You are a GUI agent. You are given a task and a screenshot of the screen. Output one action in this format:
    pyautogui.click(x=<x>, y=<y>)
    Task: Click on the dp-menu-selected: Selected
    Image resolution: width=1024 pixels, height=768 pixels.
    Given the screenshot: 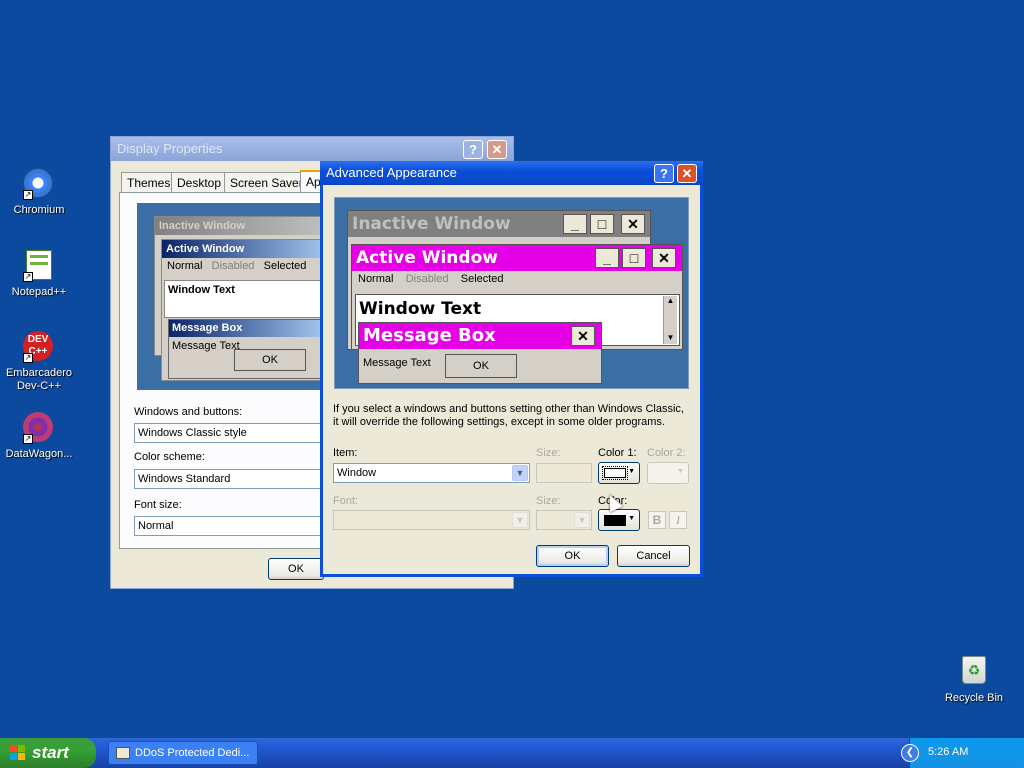 What is the action you would take?
    pyautogui.click(x=285, y=266)
    